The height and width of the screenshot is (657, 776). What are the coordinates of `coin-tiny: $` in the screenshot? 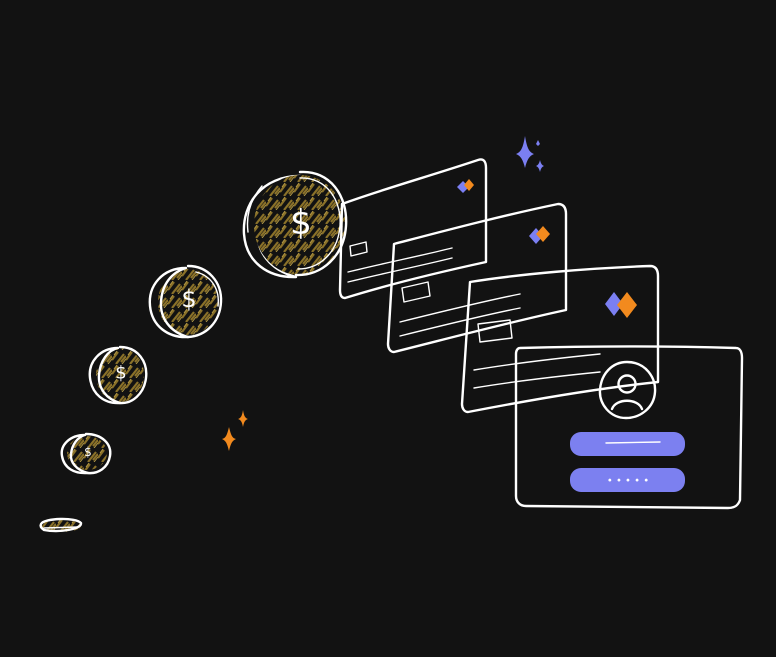 It's located at (86, 453).